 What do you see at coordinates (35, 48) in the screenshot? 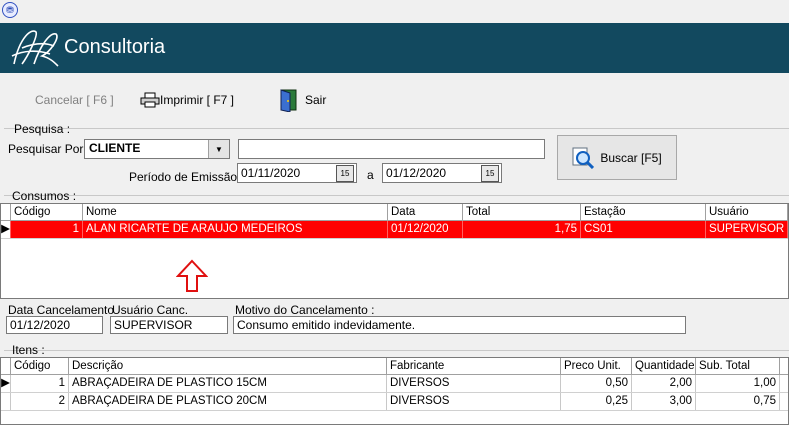
I see `logo-icon` at bounding box center [35, 48].